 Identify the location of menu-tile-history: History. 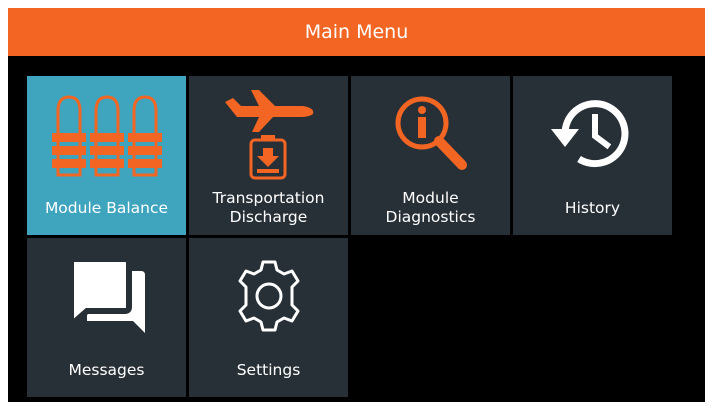
(592, 155).